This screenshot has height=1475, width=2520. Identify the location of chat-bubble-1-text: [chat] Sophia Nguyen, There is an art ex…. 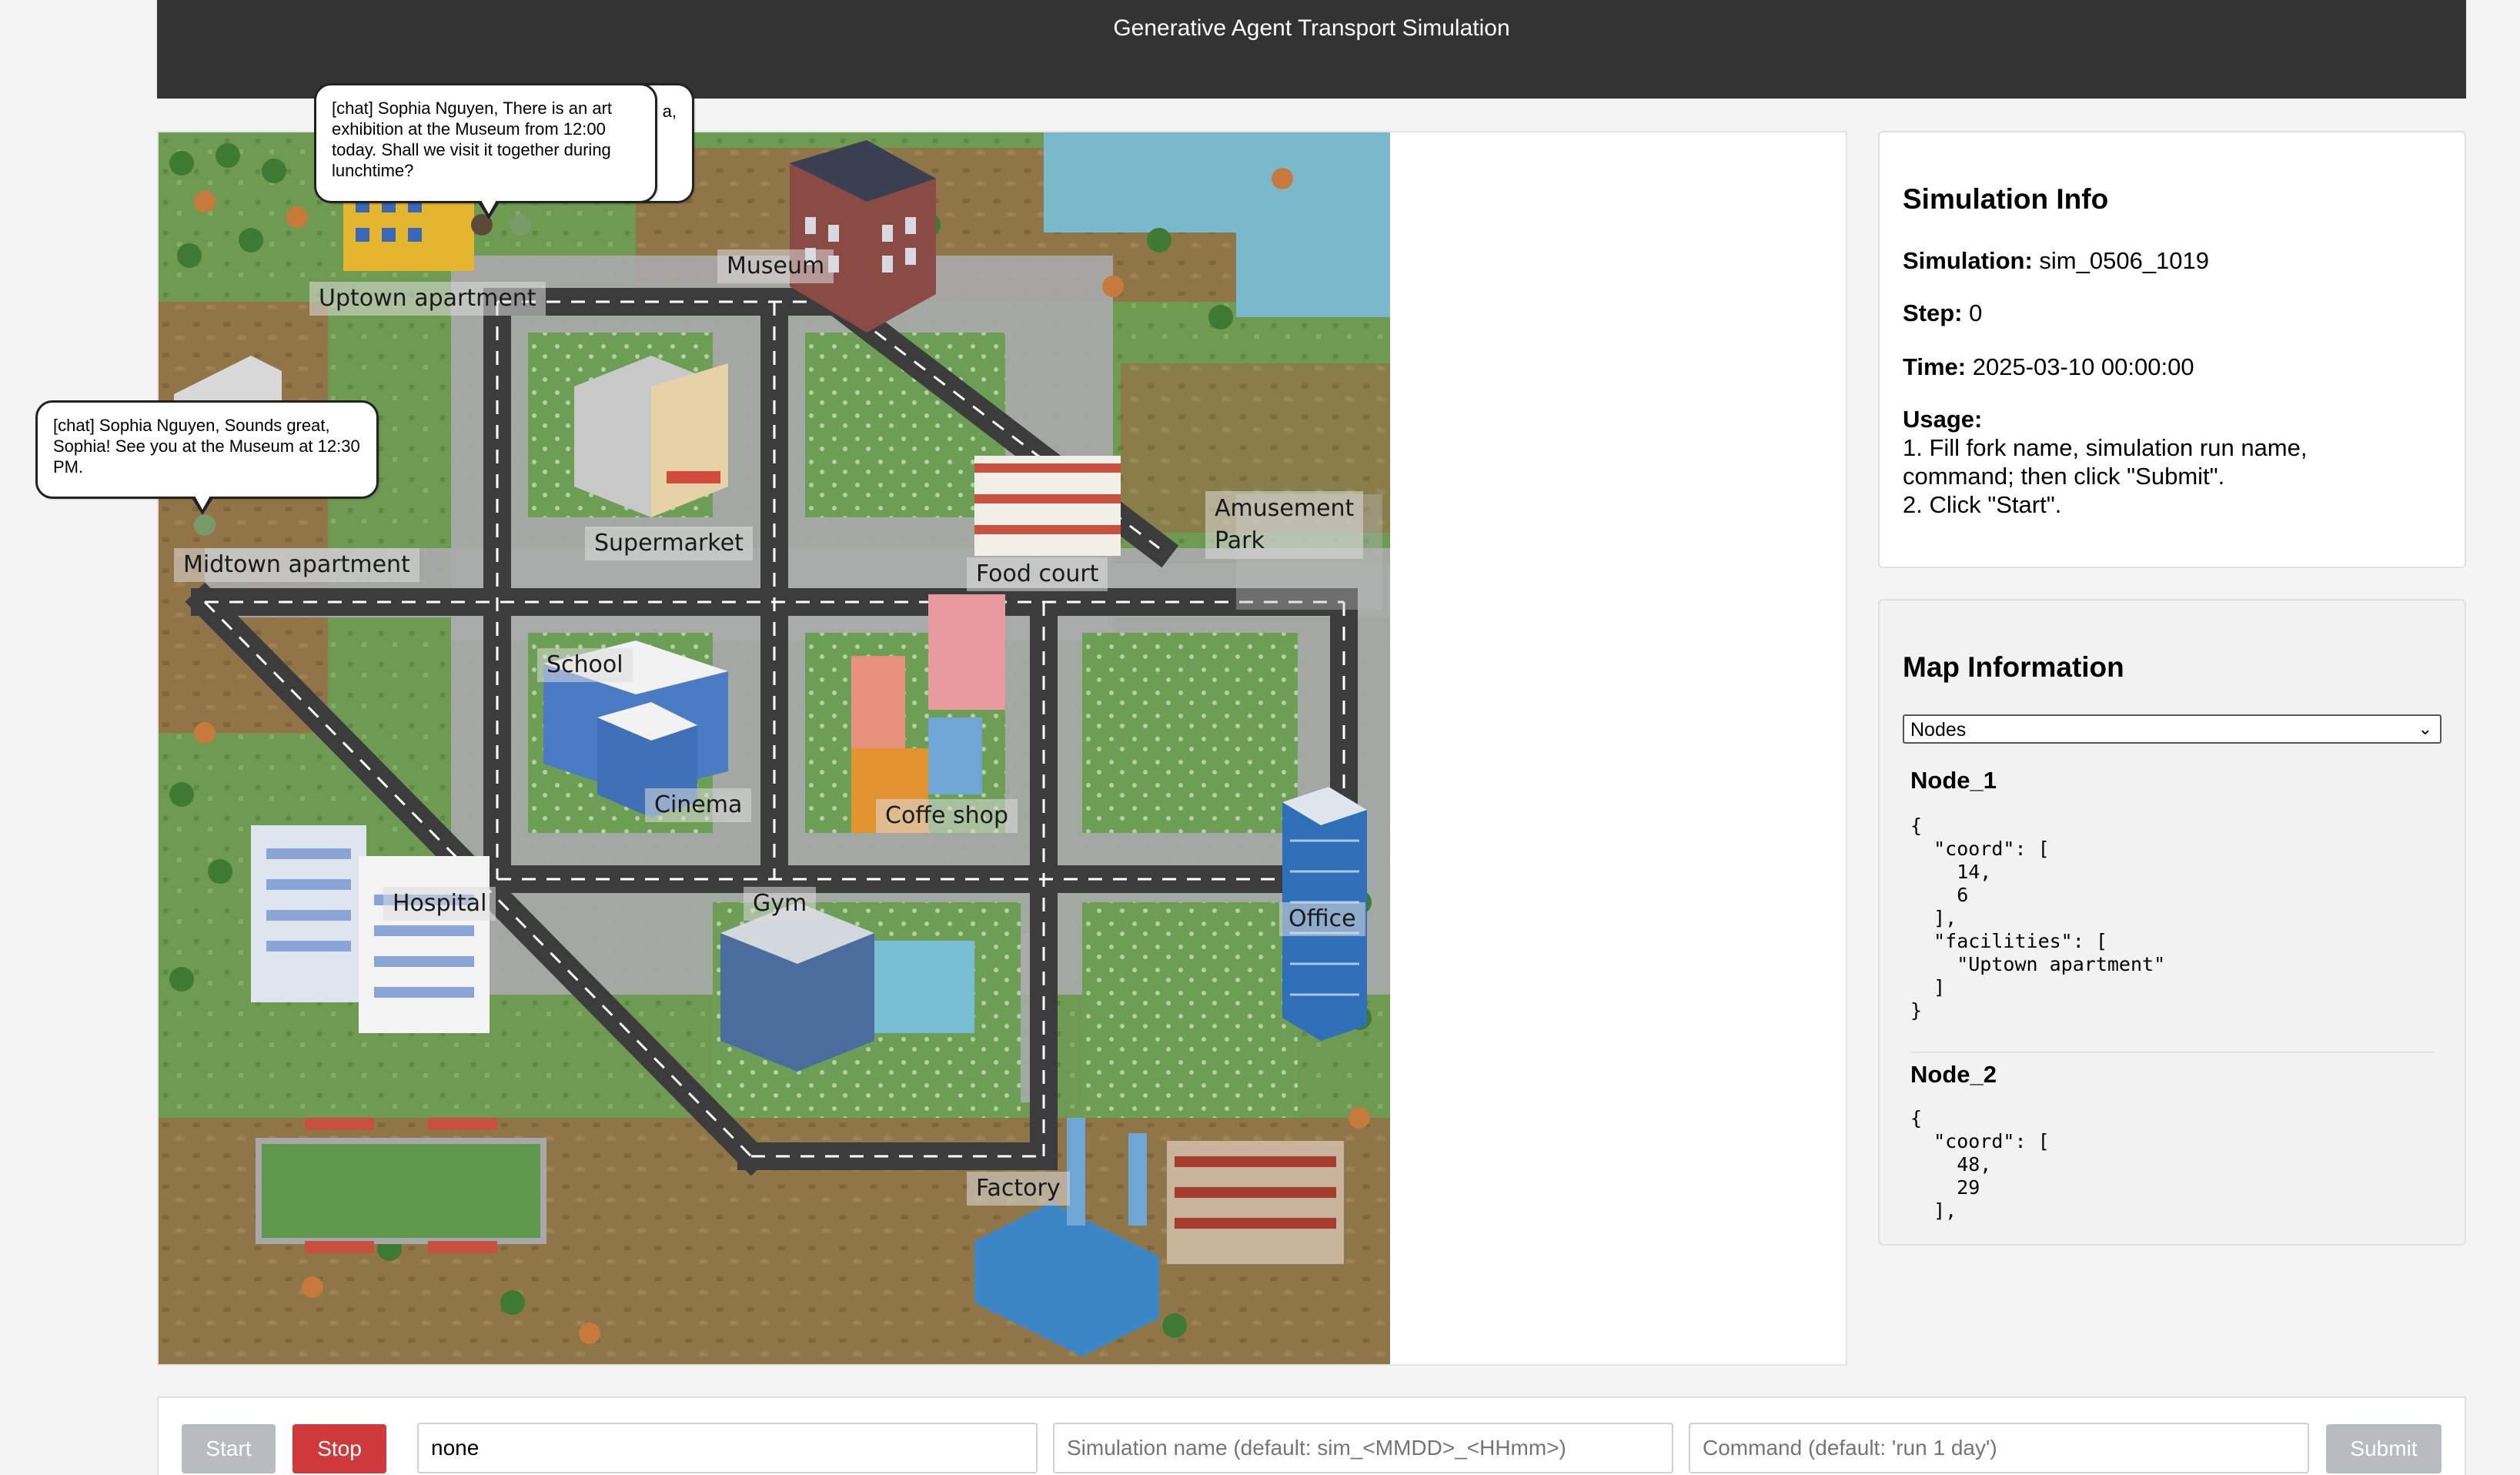
(472, 139).